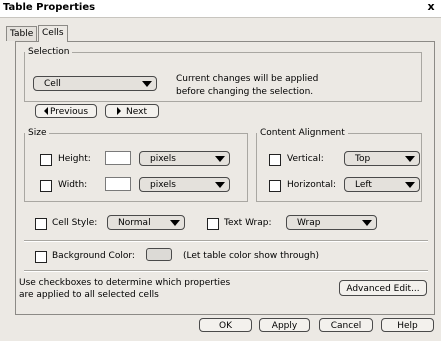 This screenshot has height=341, width=441. I want to click on text-wrap-label: Text Wrap:, so click(248, 223).